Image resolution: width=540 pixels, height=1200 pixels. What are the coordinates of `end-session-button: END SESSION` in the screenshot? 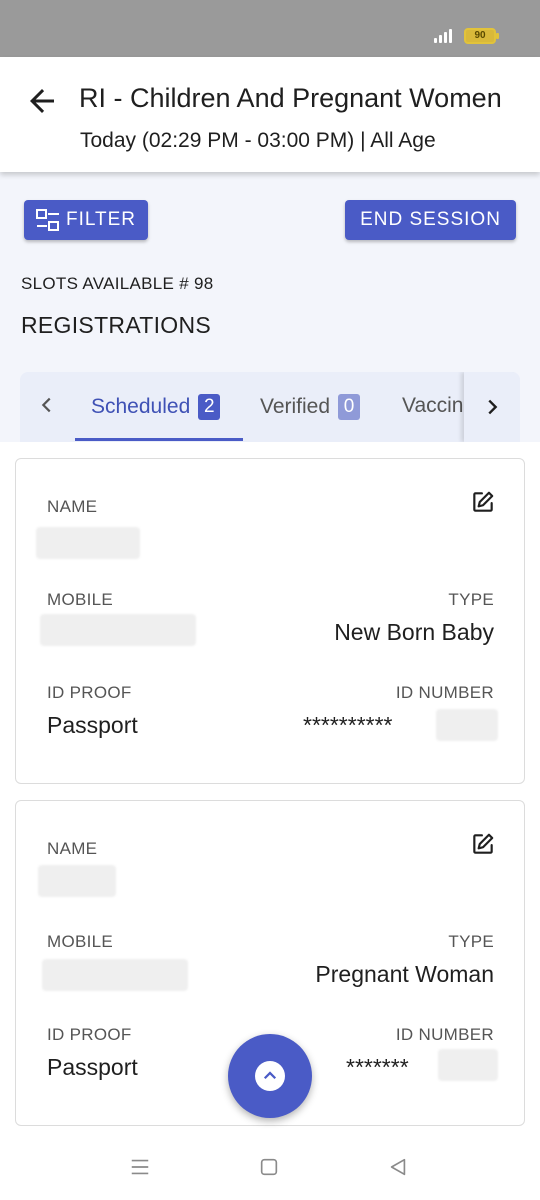 It's located at (430, 220).